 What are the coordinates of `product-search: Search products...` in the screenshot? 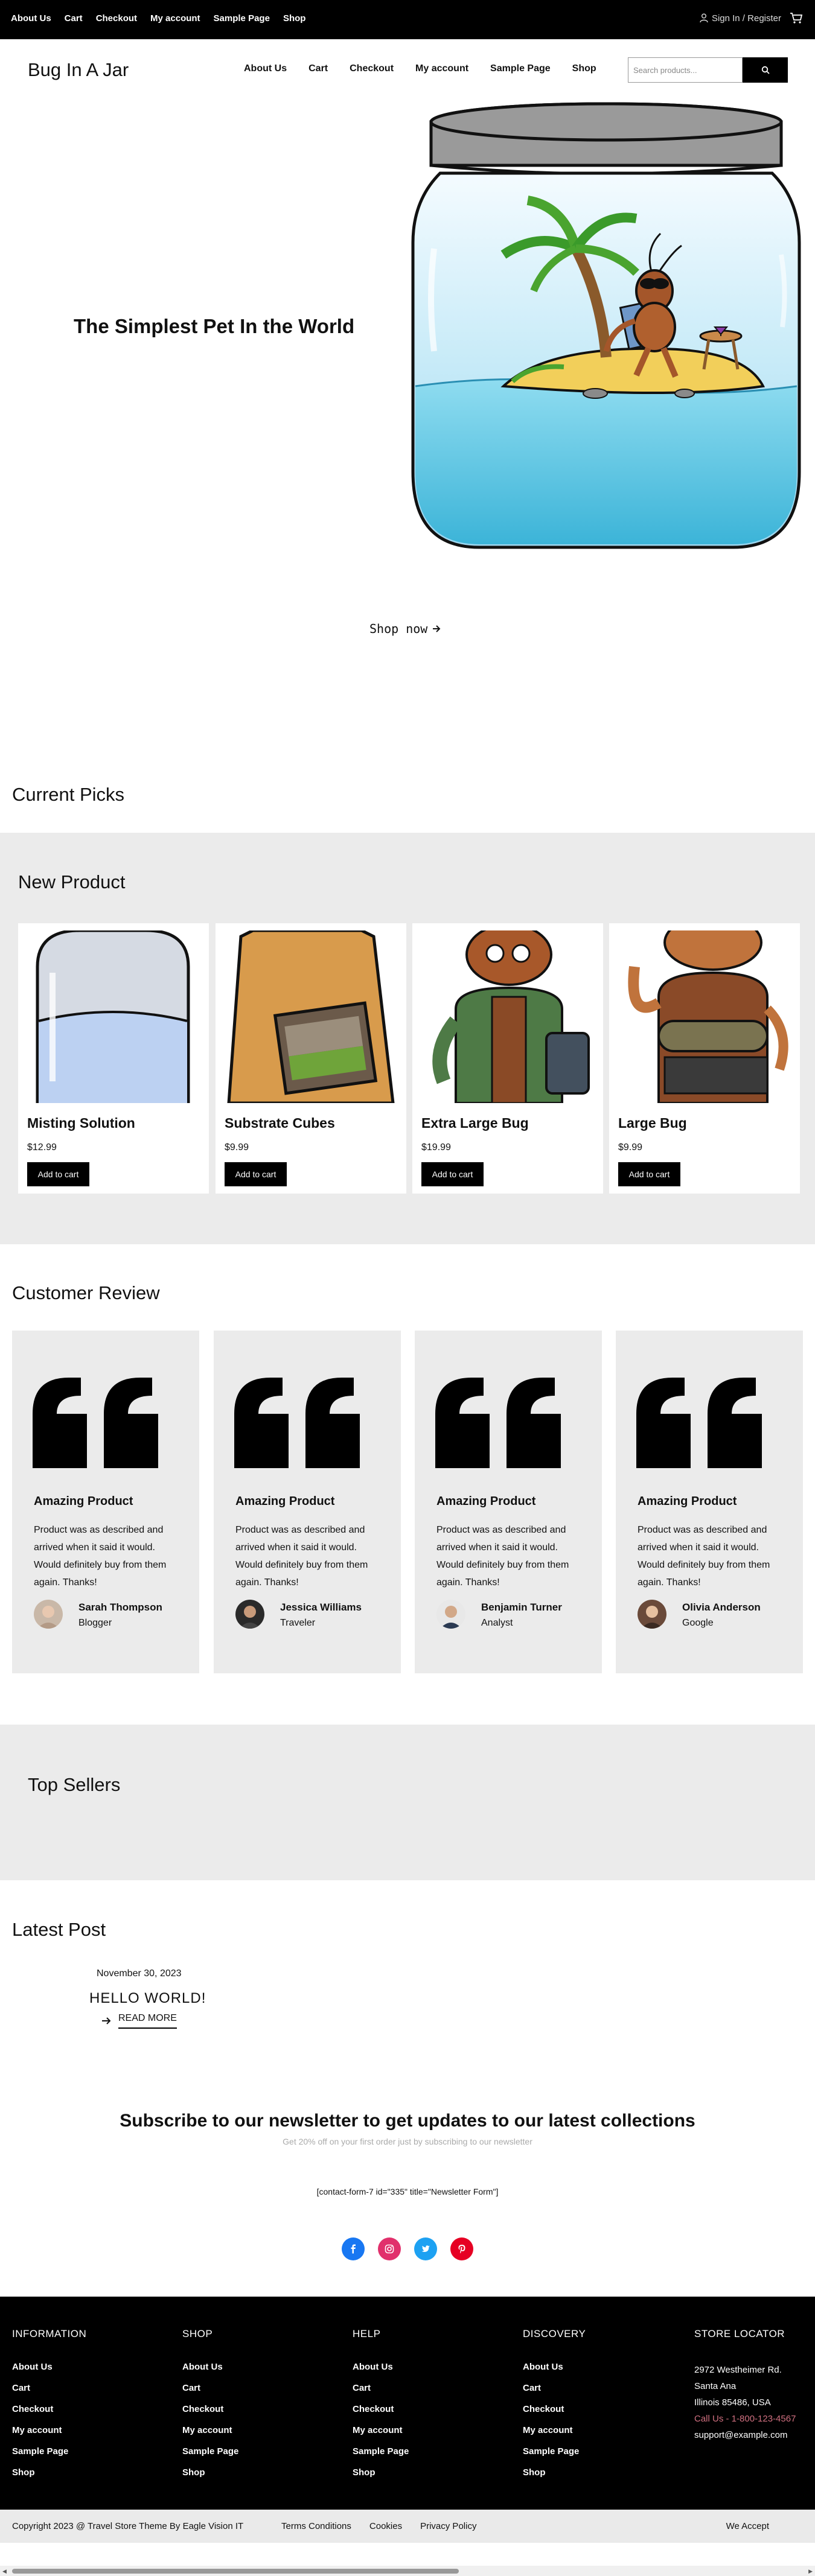 It's located at (708, 70).